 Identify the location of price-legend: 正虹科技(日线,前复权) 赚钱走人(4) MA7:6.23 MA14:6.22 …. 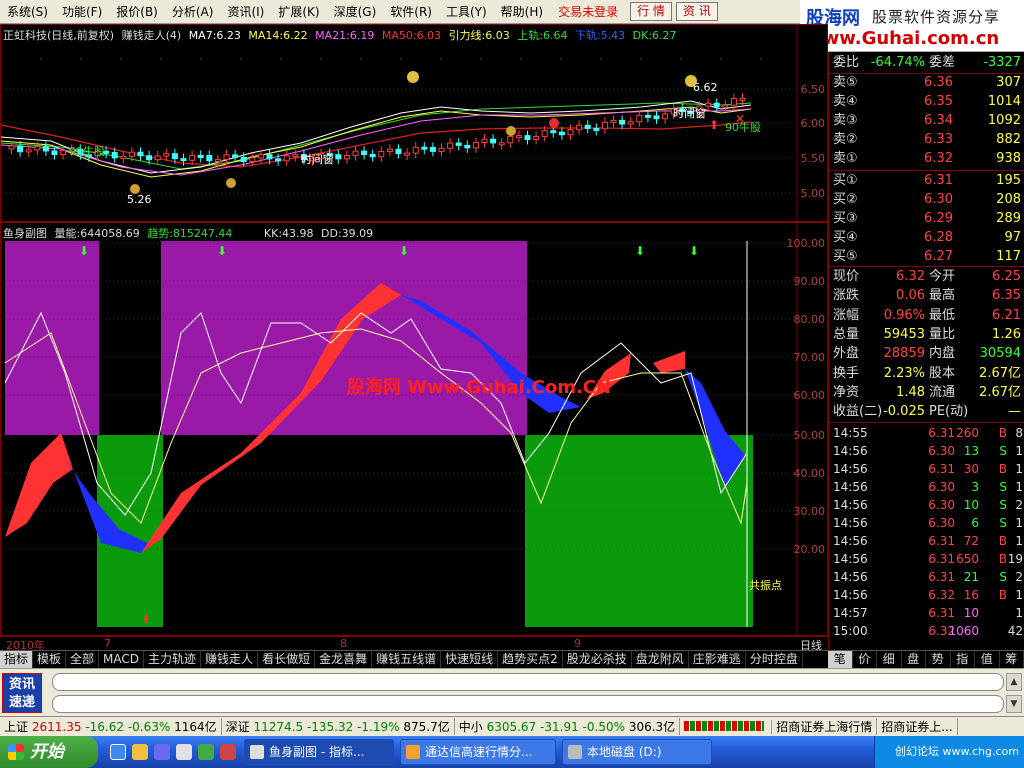
(342, 35).